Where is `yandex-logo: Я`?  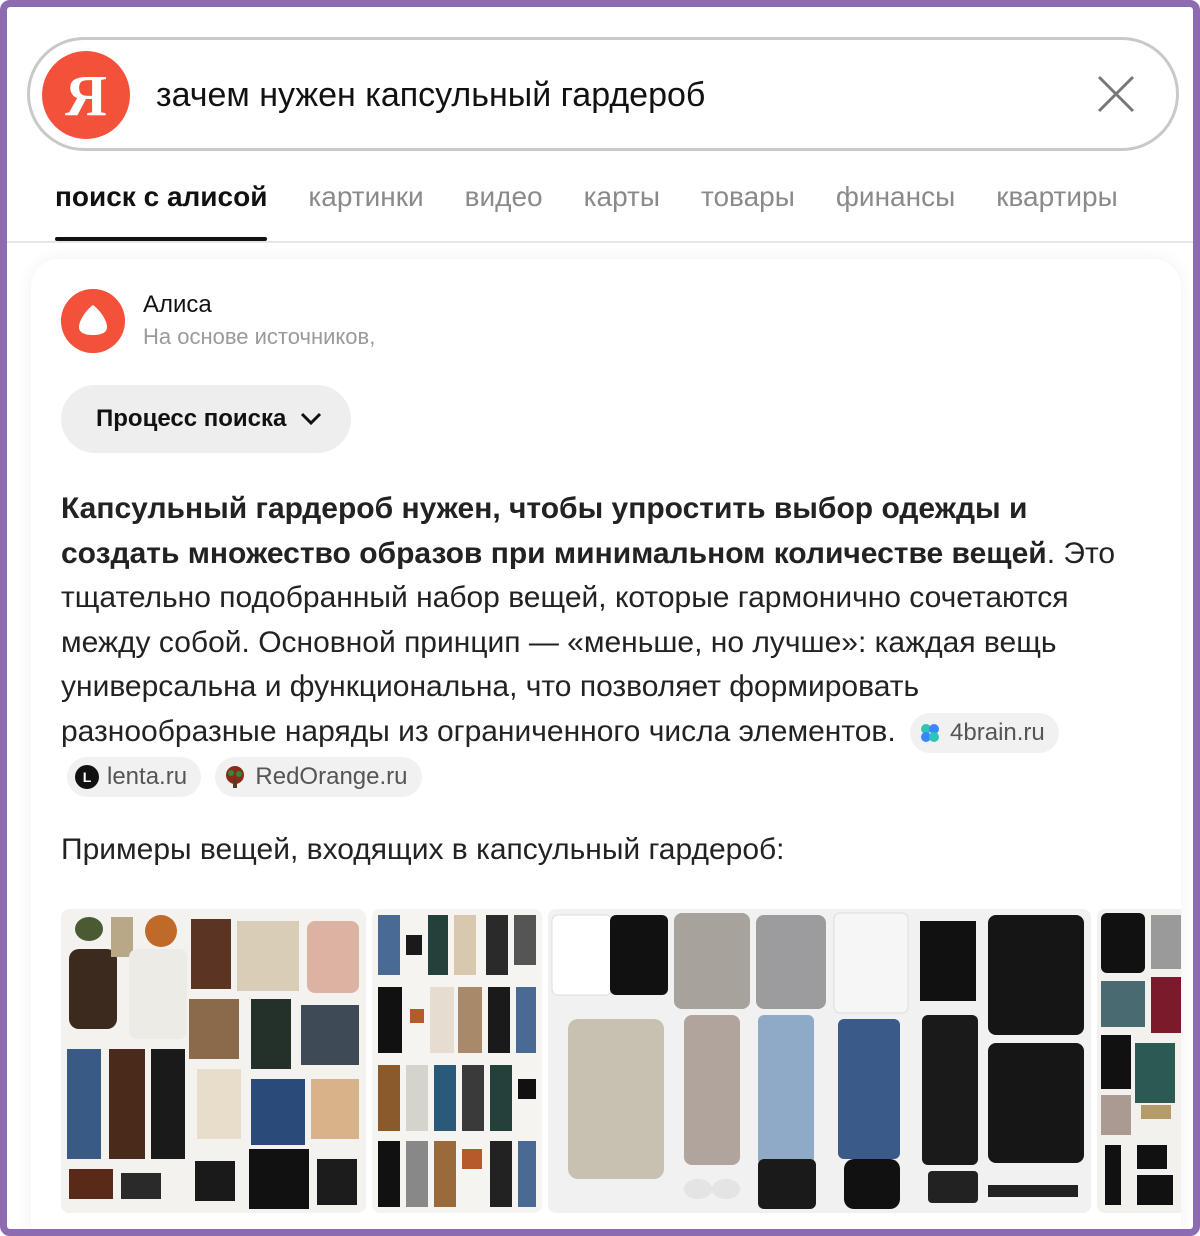
yandex-logo: Я is located at coordinates (86, 95).